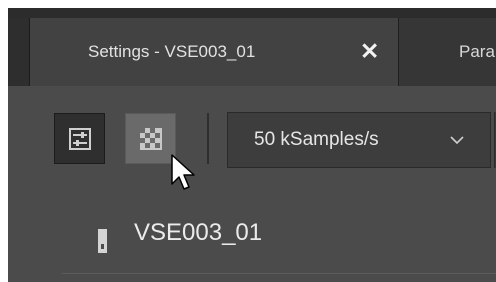 The width and height of the screenshot is (496, 282). Describe the element at coordinates (252, 13) in the screenshot. I see `title-strip` at that location.